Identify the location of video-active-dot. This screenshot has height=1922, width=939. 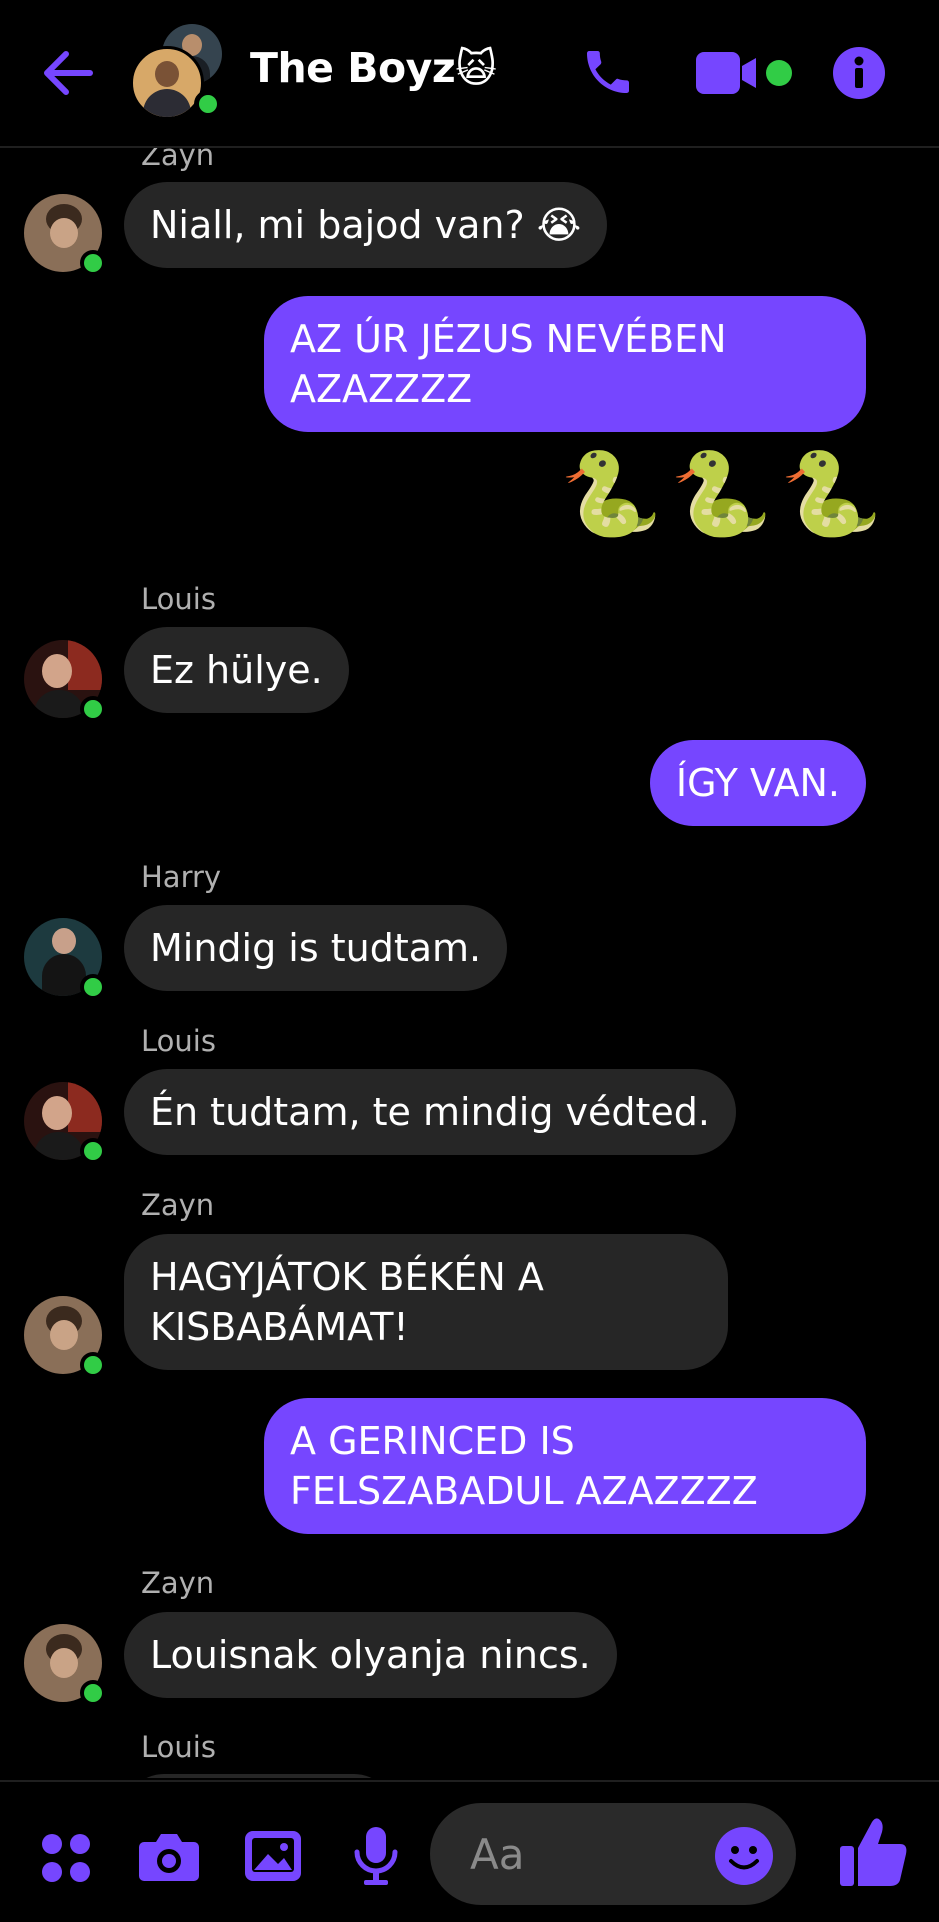
(779, 73).